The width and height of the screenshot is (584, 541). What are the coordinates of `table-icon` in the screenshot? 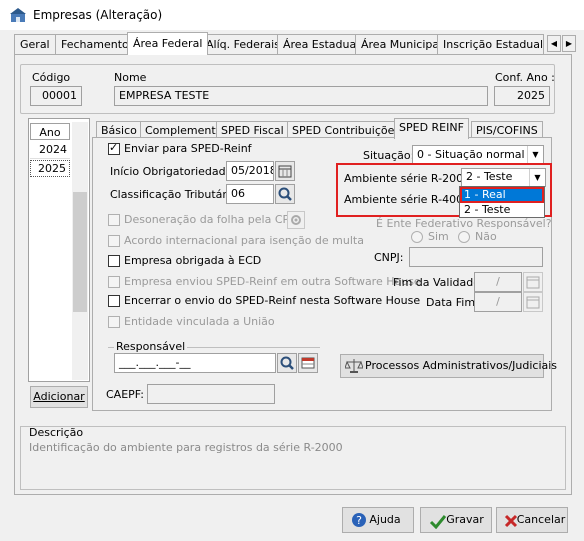 It's located at (308, 363).